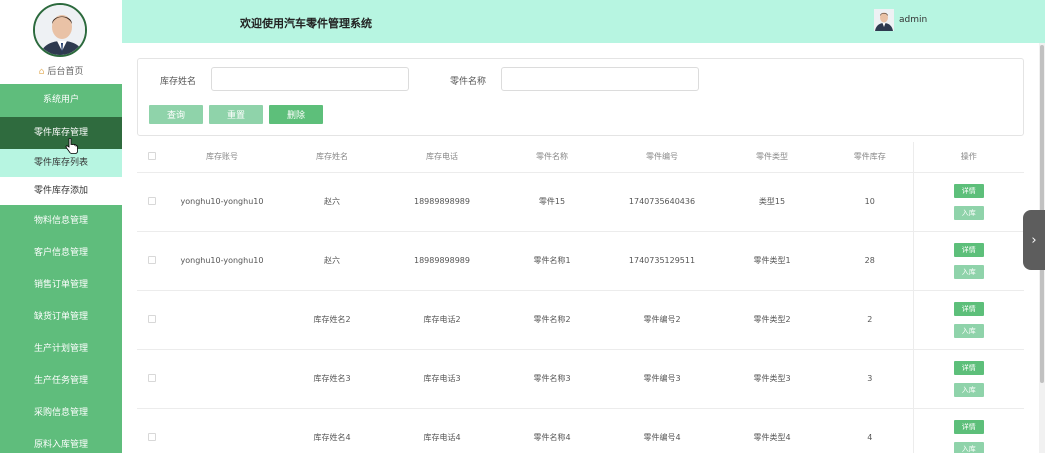  Describe the element at coordinates (600, 79) in the screenshot. I see `part-name-input` at that location.